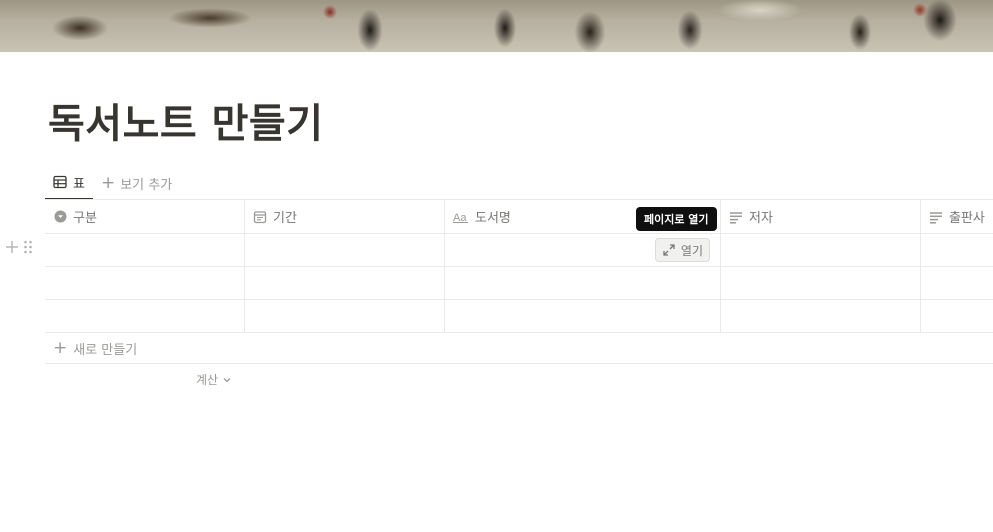 The height and width of the screenshot is (532, 993). I want to click on row-controls, so click(19, 247).